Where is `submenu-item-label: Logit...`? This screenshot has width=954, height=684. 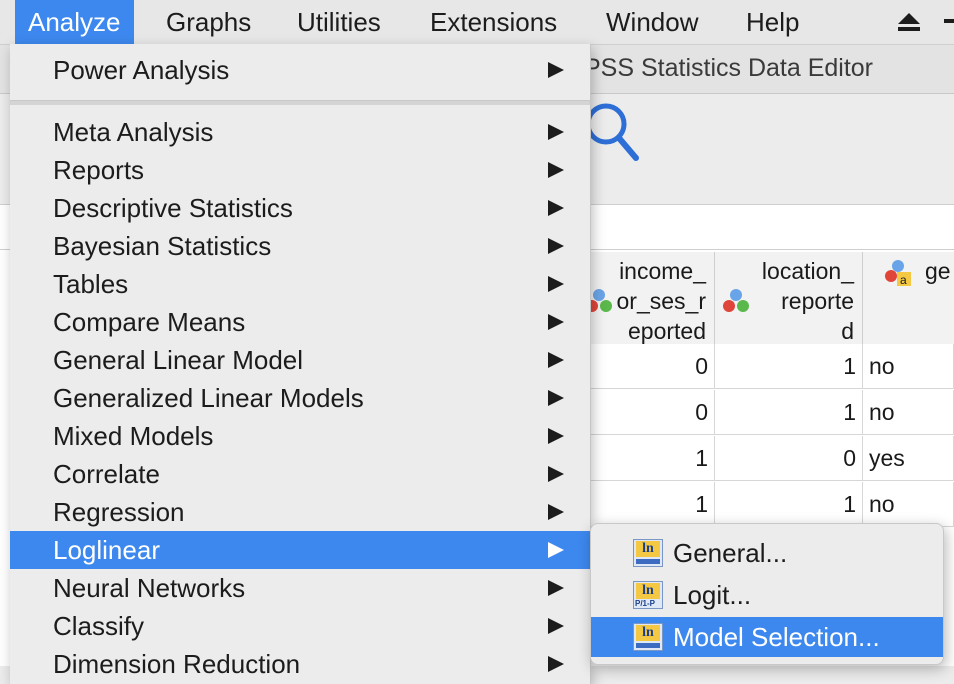 submenu-item-label: Logit... is located at coordinates (712, 595).